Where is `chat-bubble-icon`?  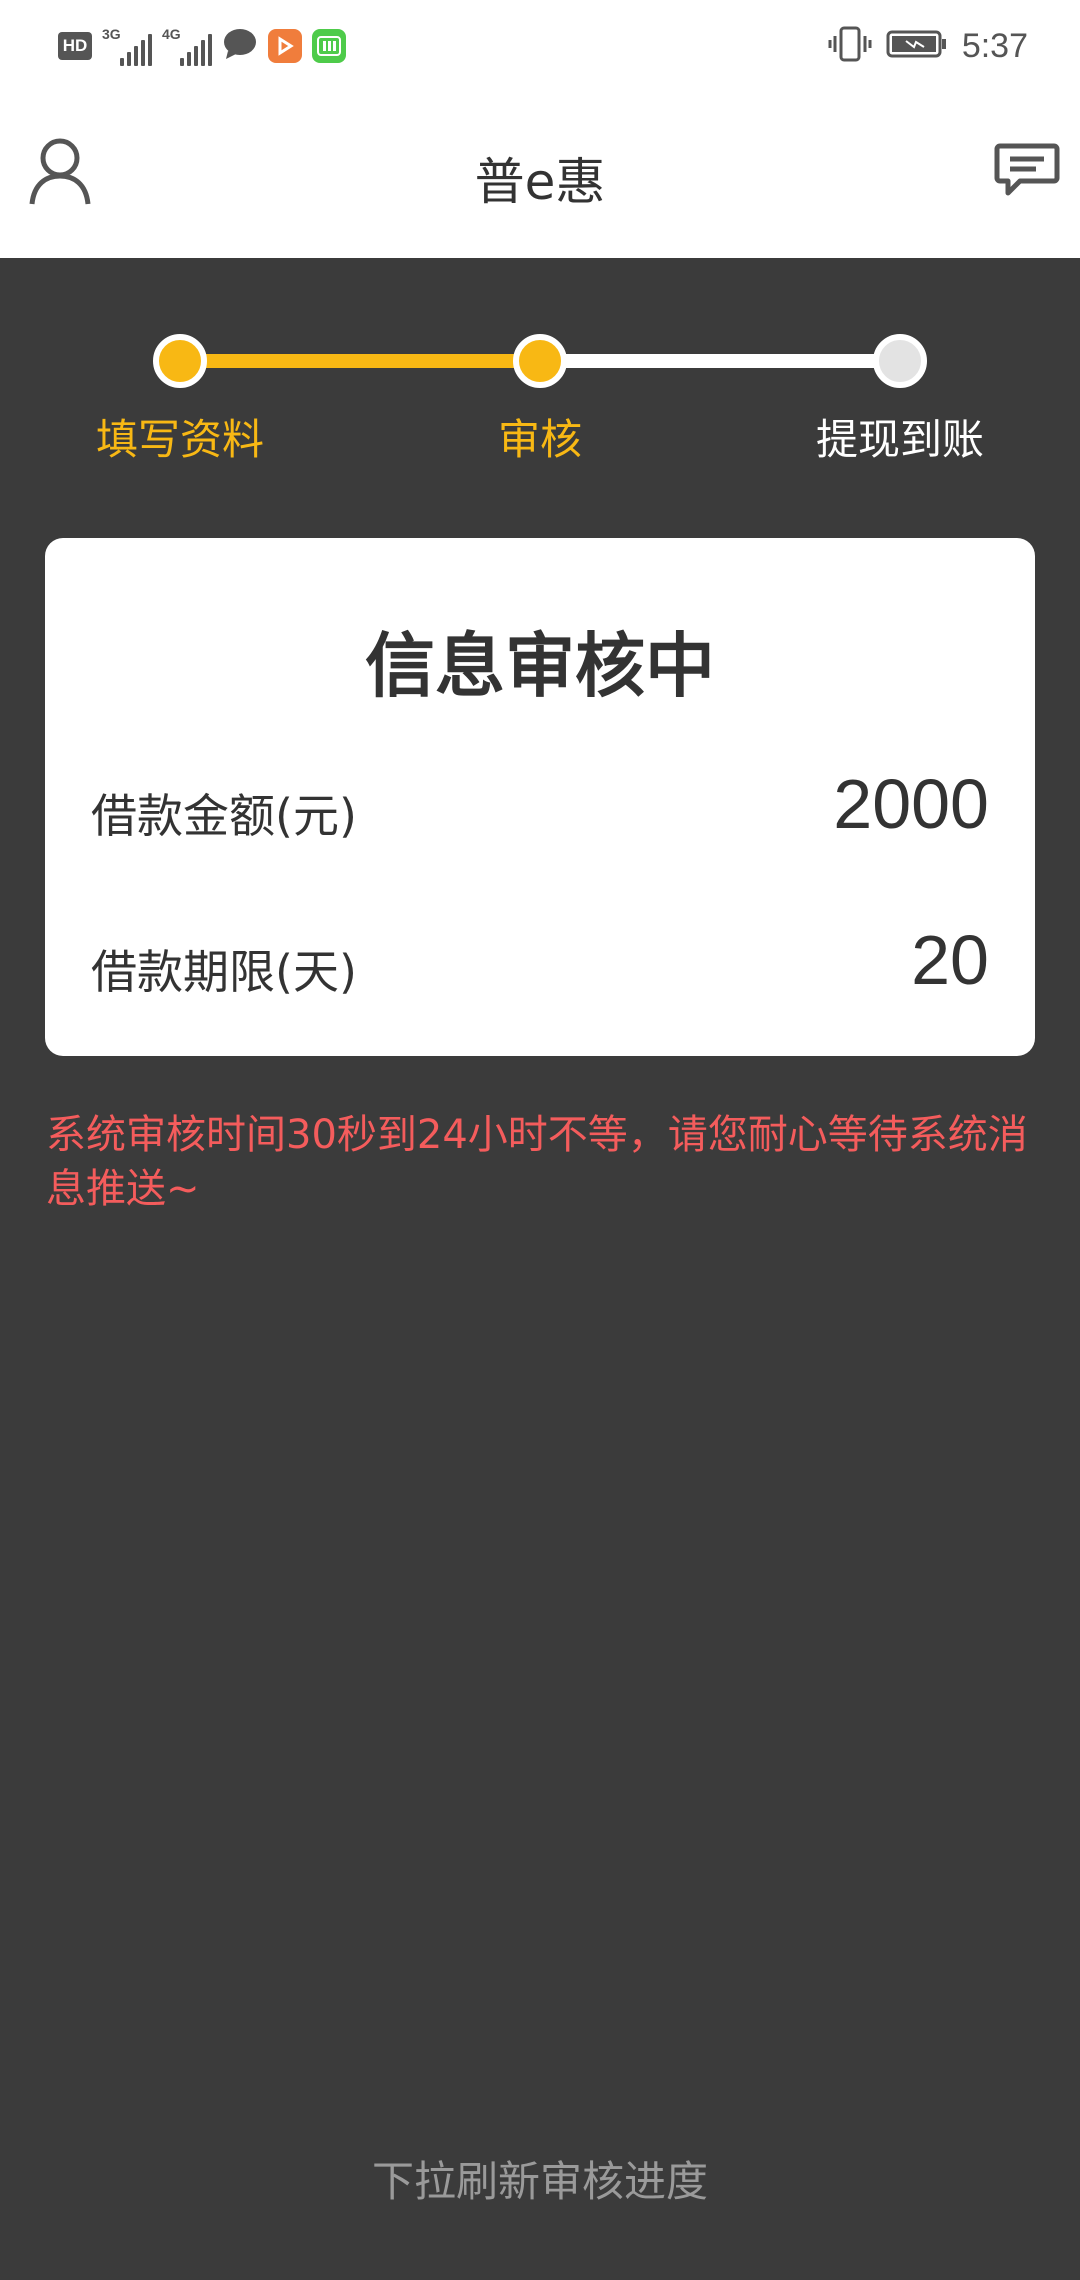
chat-bubble-icon is located at coordinates (240, 46).